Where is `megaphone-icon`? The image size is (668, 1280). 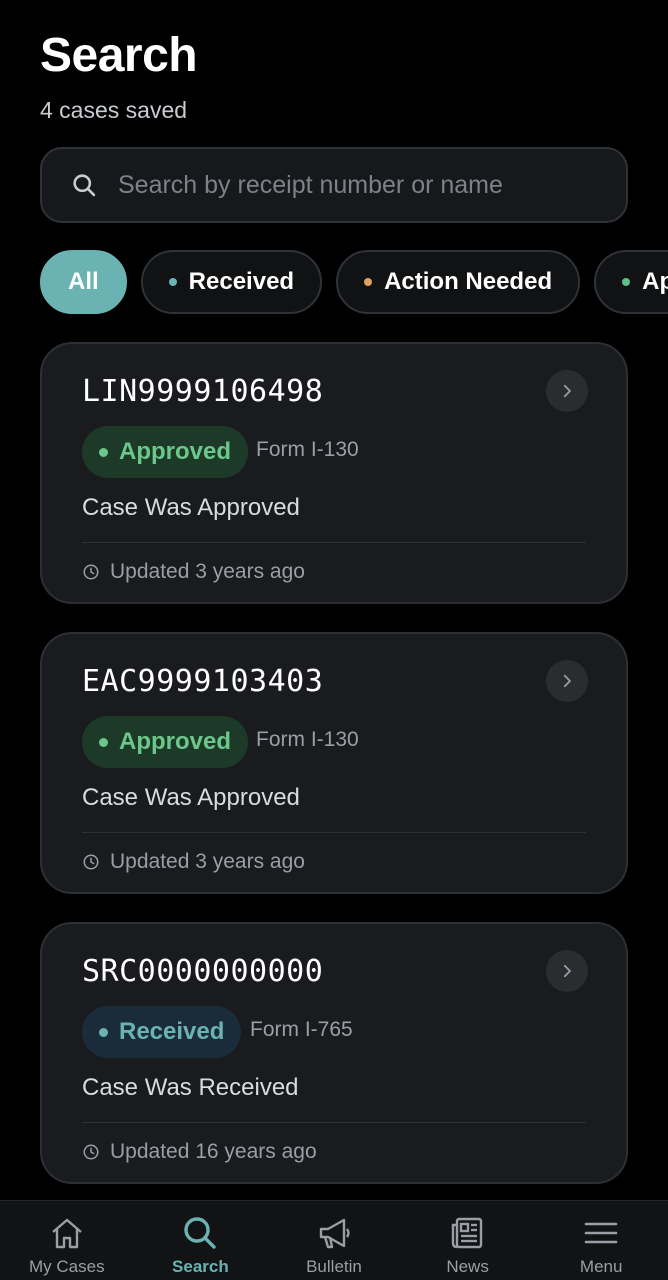 megaphone-icon is located at coordinates (334, 1233).